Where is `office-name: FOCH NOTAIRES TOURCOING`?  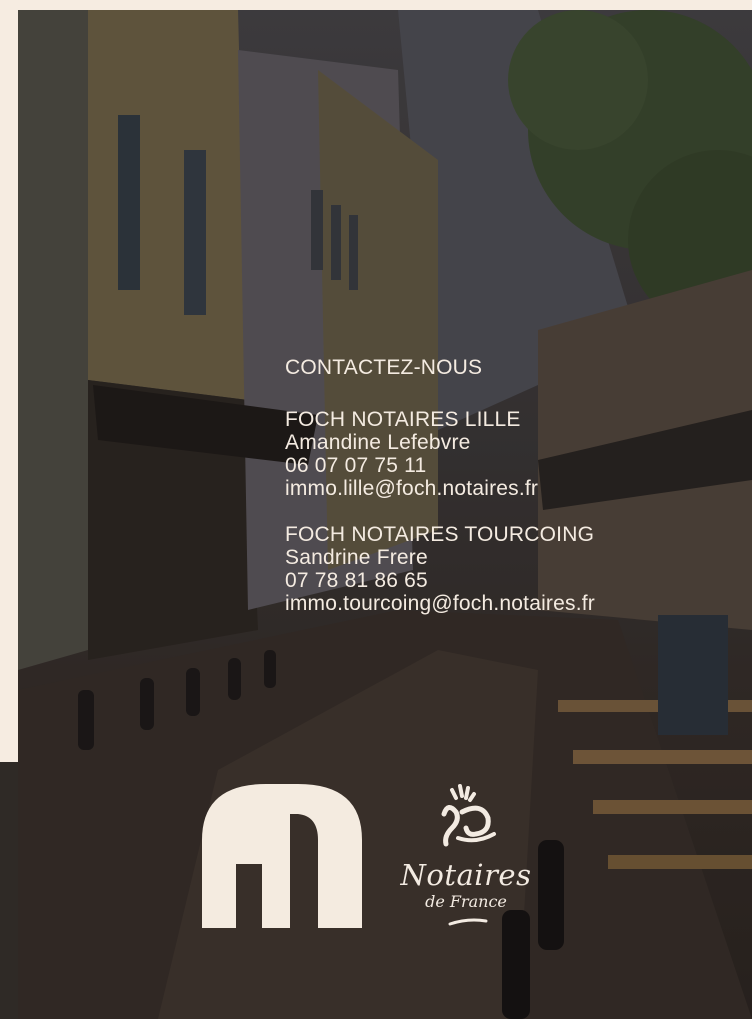
office-name: FOCH NOTAIRES TOURCOING is located at coordinates (440, 534).